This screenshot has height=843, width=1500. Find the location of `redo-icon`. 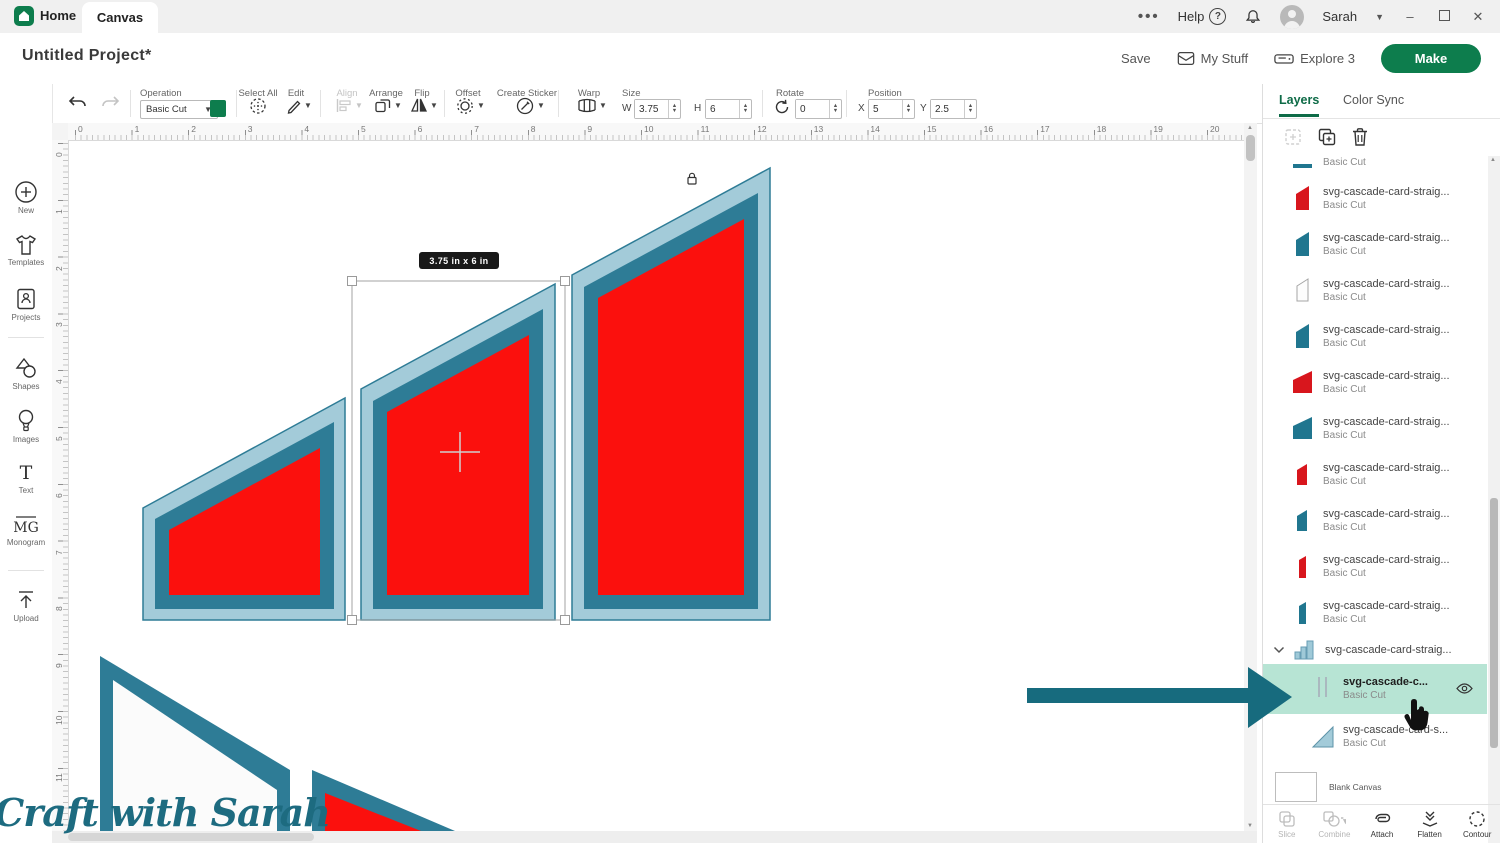

redo-icon is located at coordinates (110, 103).